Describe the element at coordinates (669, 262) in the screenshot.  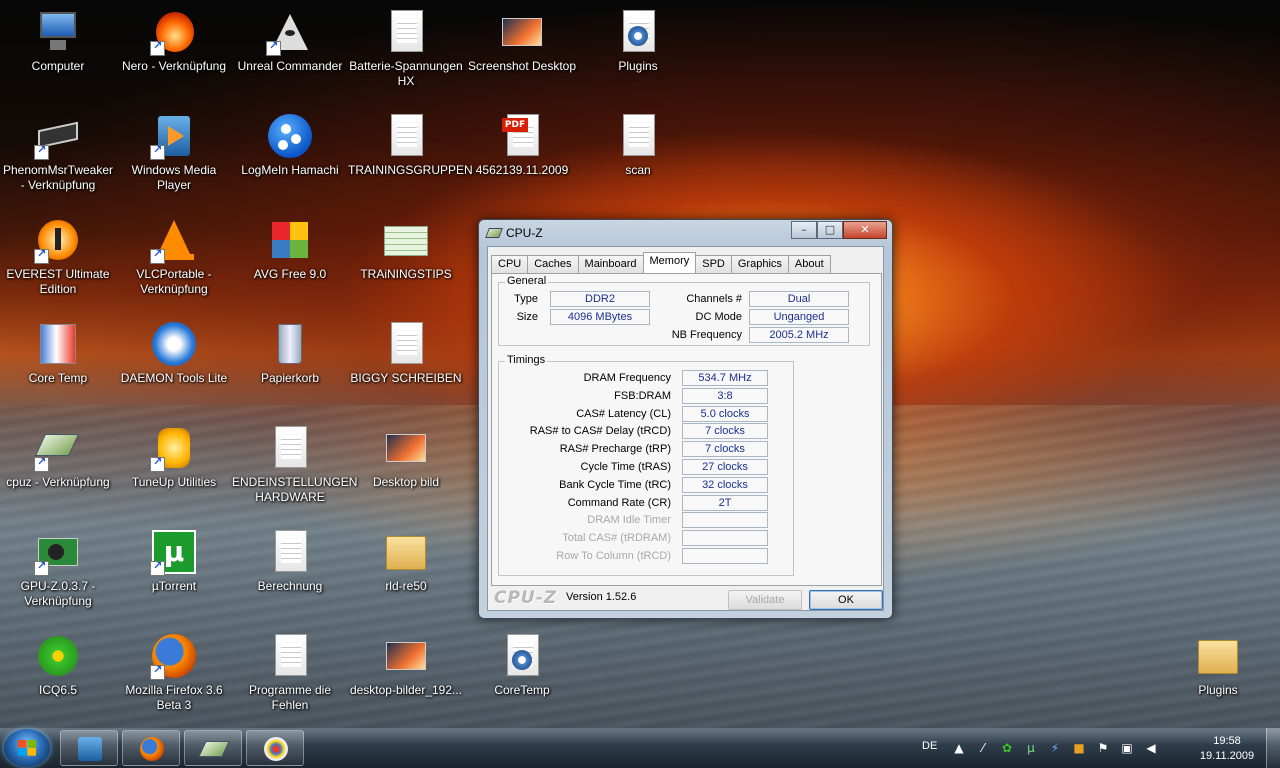
I see `tab-memory: Memory` at that location.